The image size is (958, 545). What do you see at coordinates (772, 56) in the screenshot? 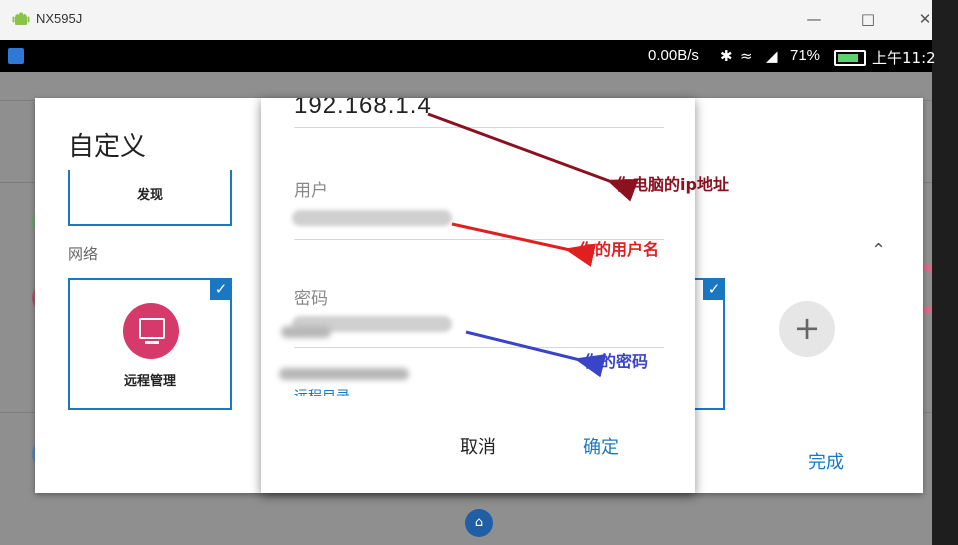
I see `signal-icon: ◢` at bounding box center [772, 56].